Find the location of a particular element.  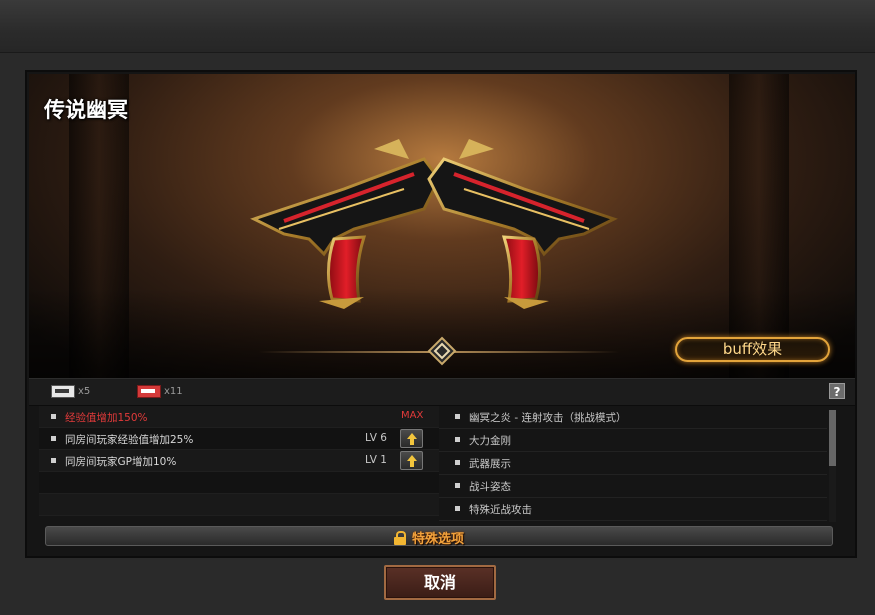

feature-row: 特殊近战攻击 is located at coordinates (633, 509).